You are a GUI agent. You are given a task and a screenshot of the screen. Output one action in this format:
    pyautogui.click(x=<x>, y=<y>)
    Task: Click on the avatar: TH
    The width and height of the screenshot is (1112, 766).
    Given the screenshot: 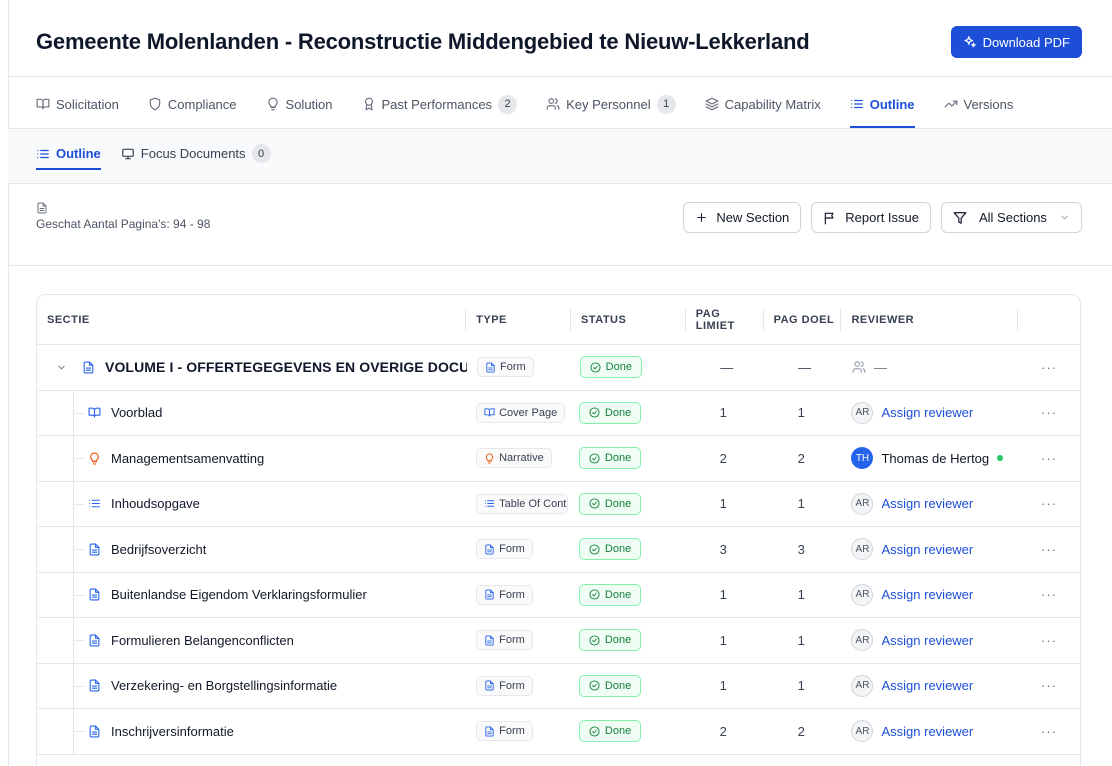 What is the action you would take?
    pyautogui.click(x=862, y=458)
    